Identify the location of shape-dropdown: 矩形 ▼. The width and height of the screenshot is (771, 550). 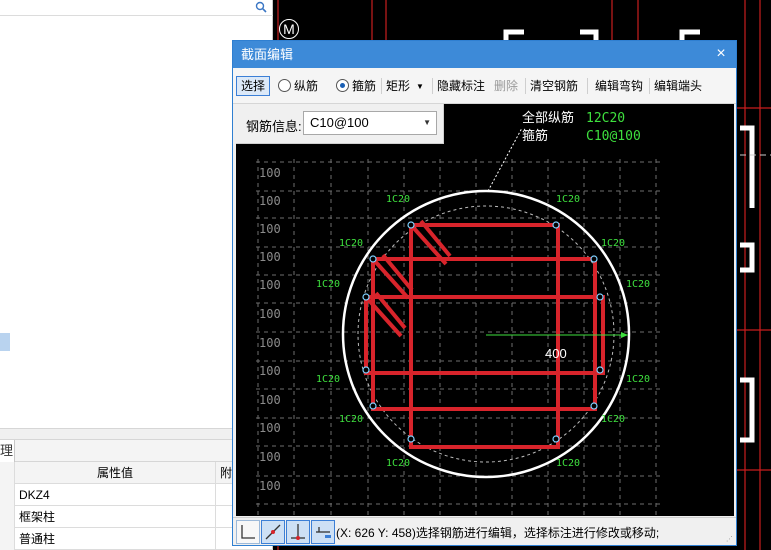
(405, 86).